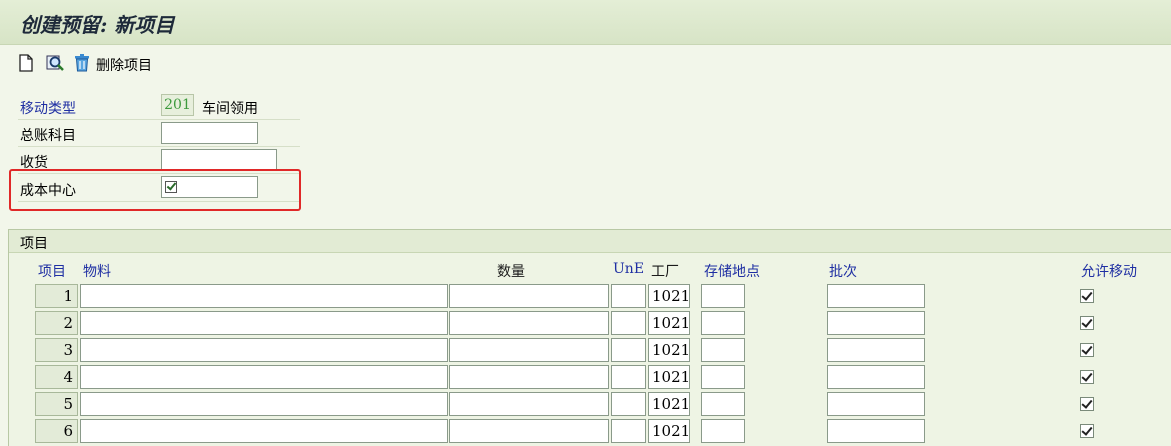 The image size is (1171, 446). I want to click on items-section-title-text: 项目, so click(34, 244).